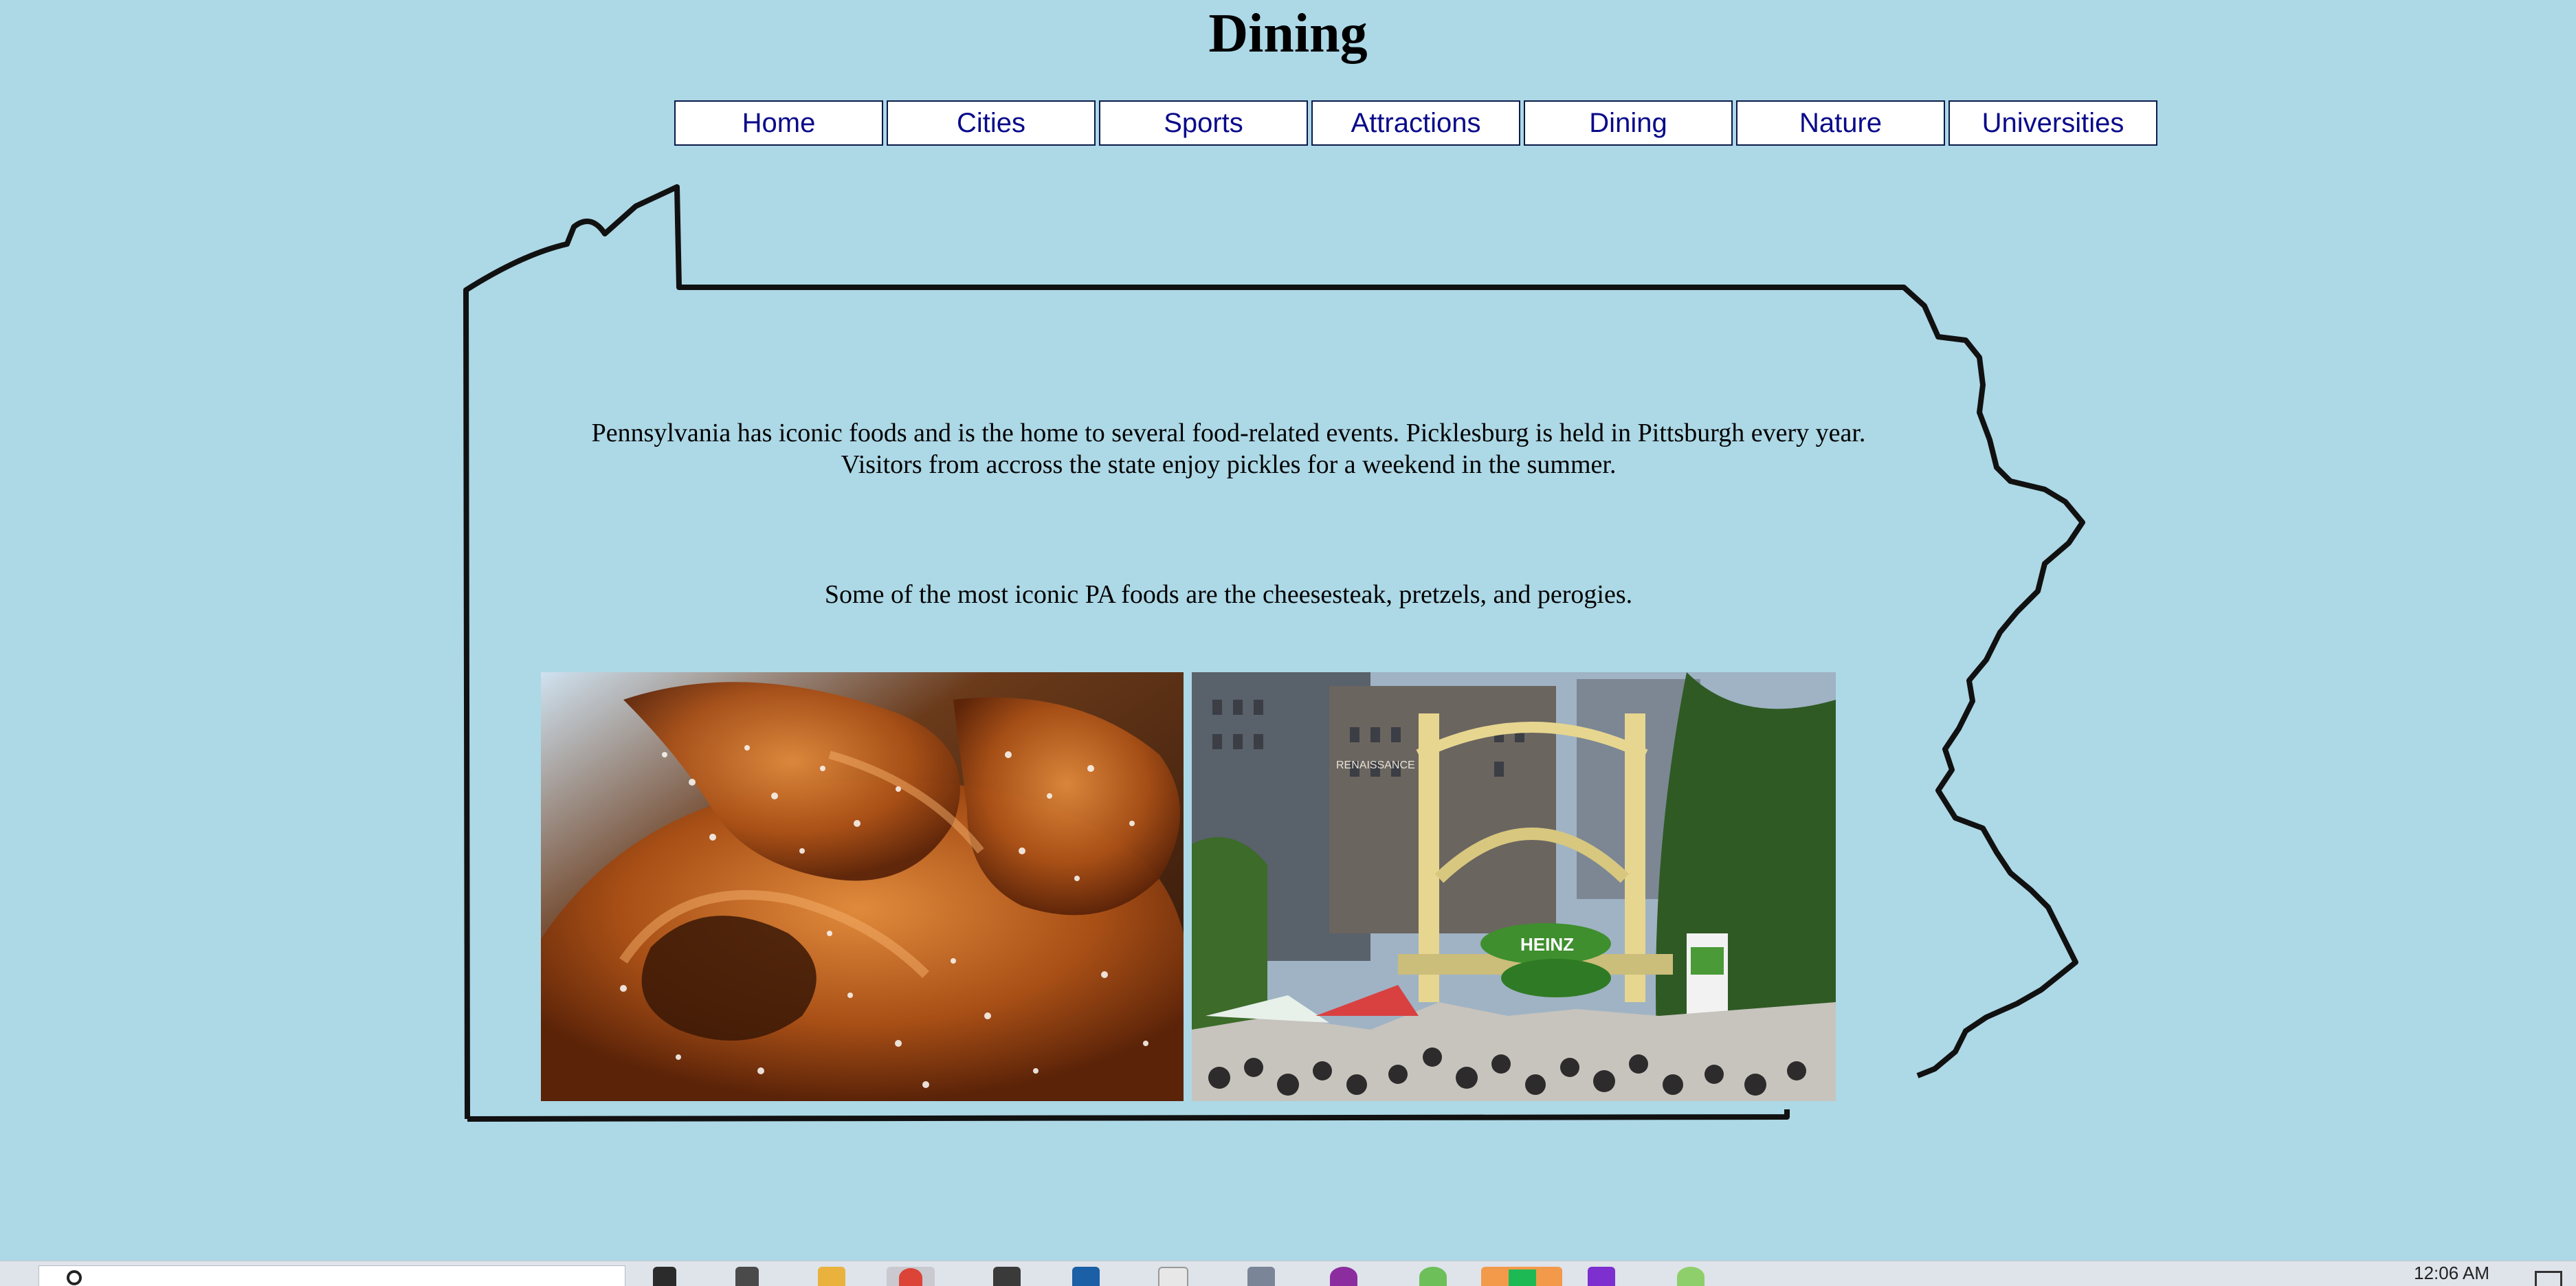  I want to click on pretzel-photo, so click(862, 886).